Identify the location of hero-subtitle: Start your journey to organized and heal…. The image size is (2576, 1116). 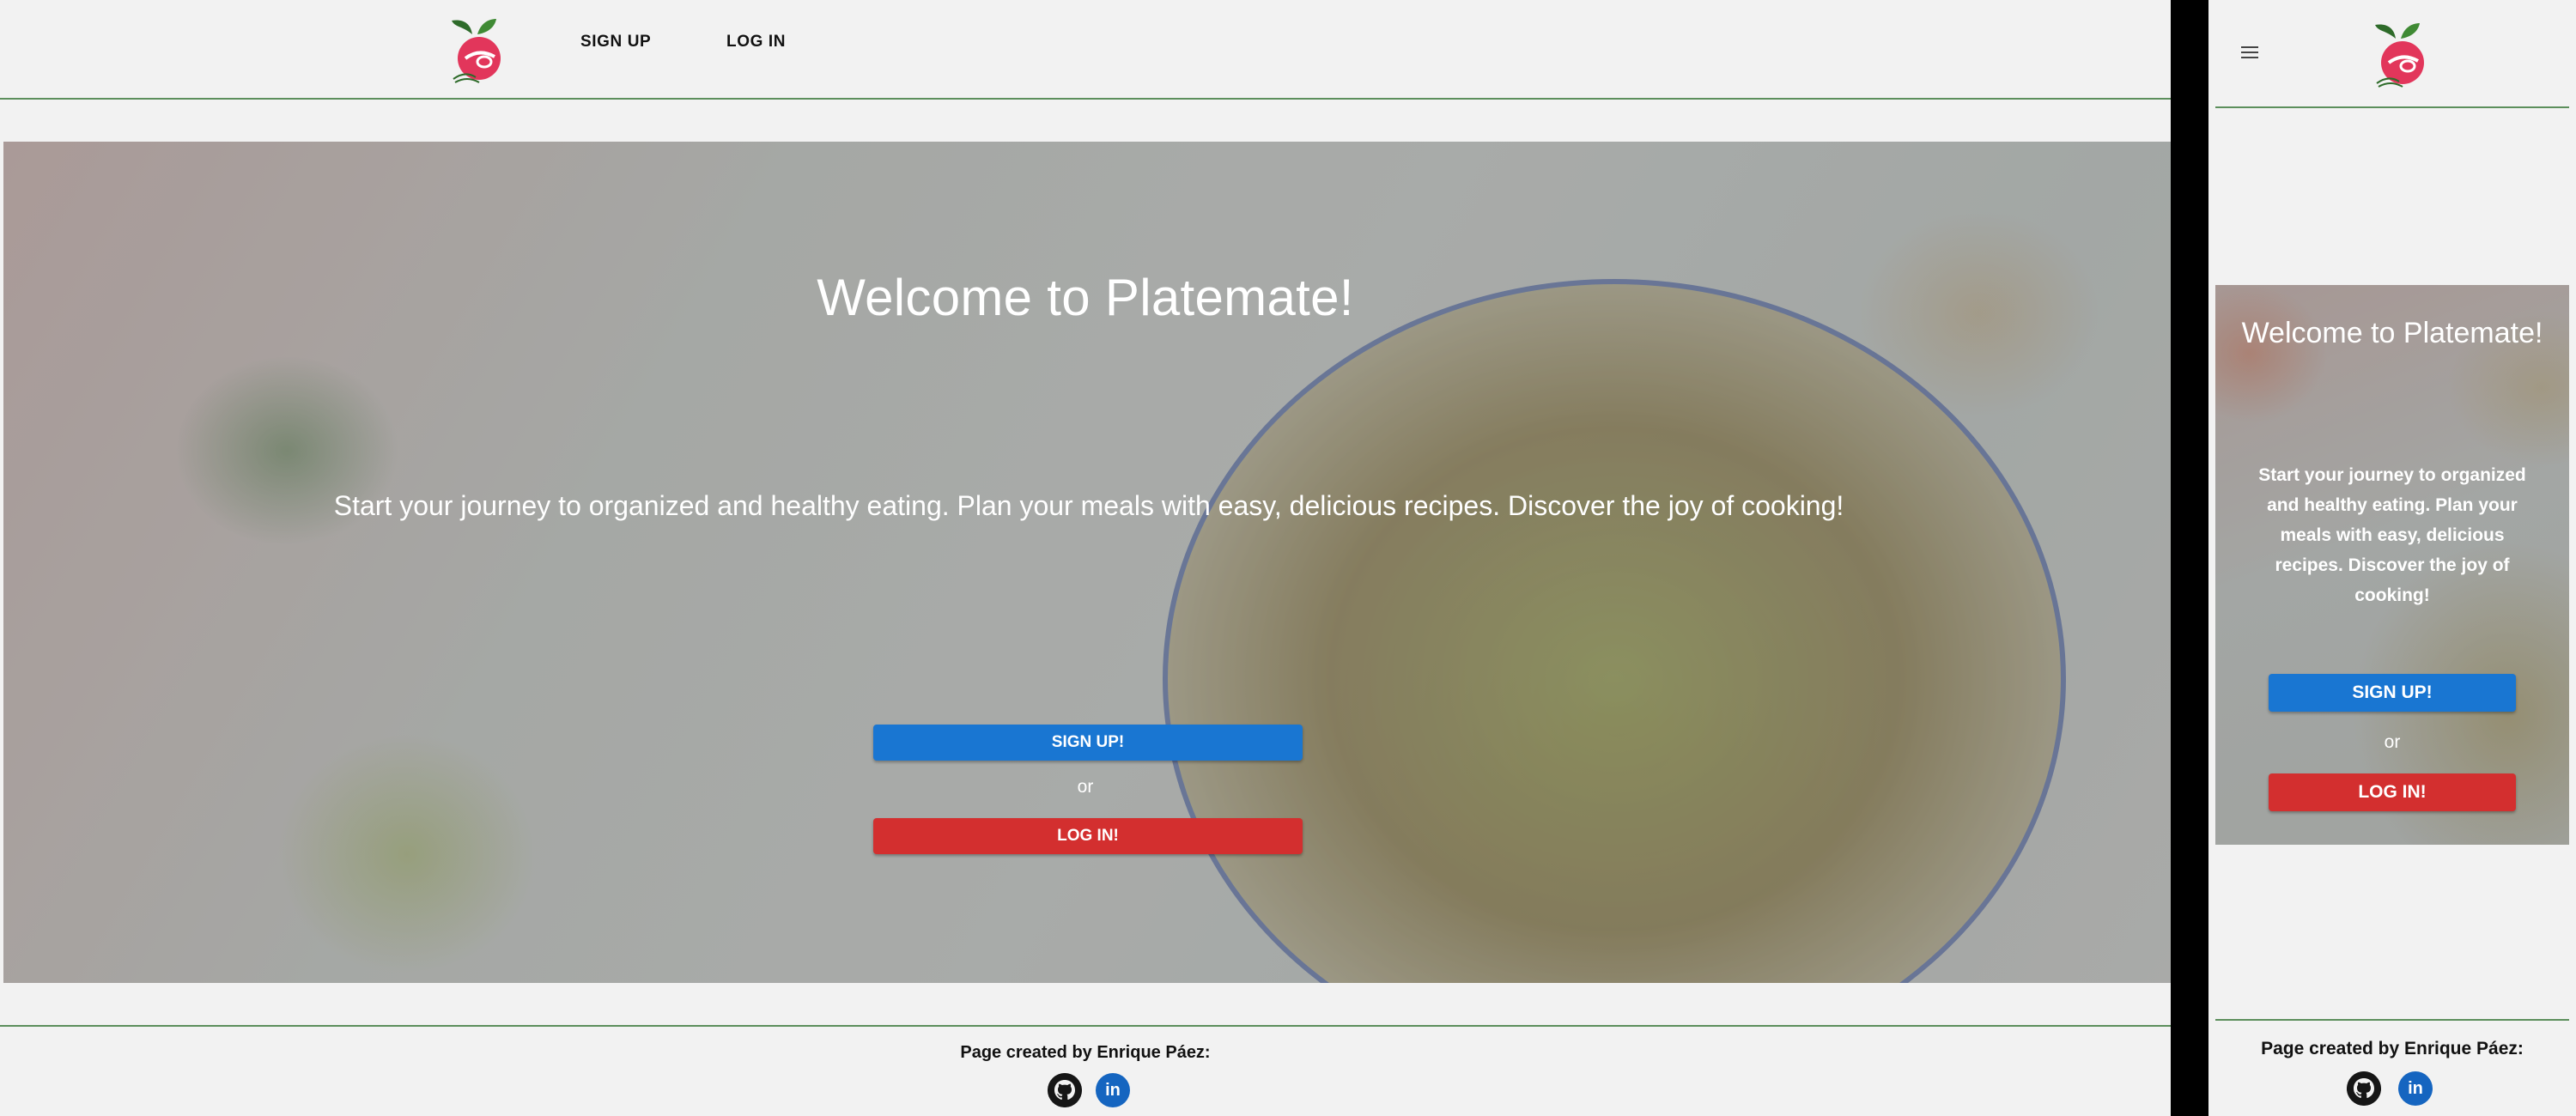
(1089, 506).